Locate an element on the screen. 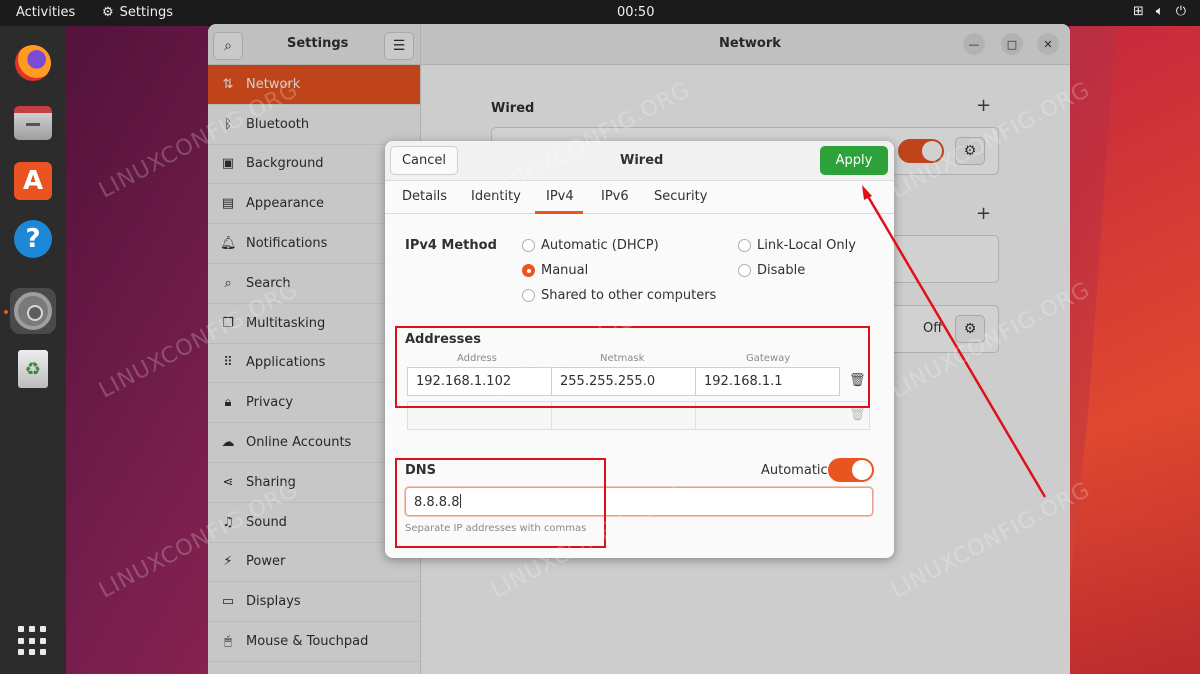 Image resolution: width=1200 pixels, height=674 pixels. radio-automatic-dhcp: Automatic (DHCP) is located at coordinates (590, 245).